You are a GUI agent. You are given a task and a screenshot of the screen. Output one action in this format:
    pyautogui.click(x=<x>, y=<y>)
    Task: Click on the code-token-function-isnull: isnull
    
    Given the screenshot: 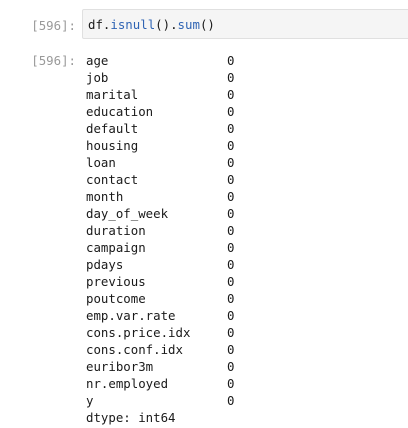 What is the action you would take?
    pyautogui.click(x=133, y=24)
    